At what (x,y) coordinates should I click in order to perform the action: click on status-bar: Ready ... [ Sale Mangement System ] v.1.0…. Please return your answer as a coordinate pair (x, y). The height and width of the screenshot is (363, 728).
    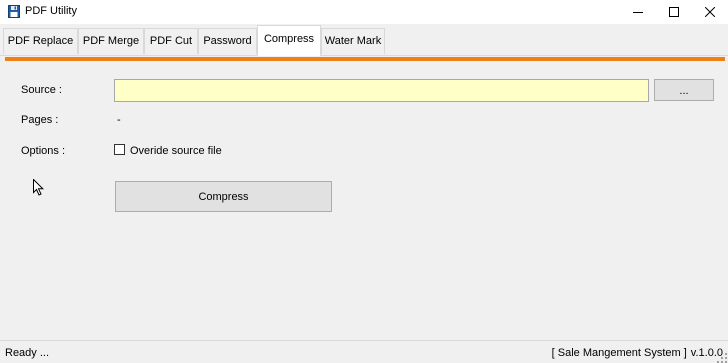
    Looking at the image, I should click on (364, 351).